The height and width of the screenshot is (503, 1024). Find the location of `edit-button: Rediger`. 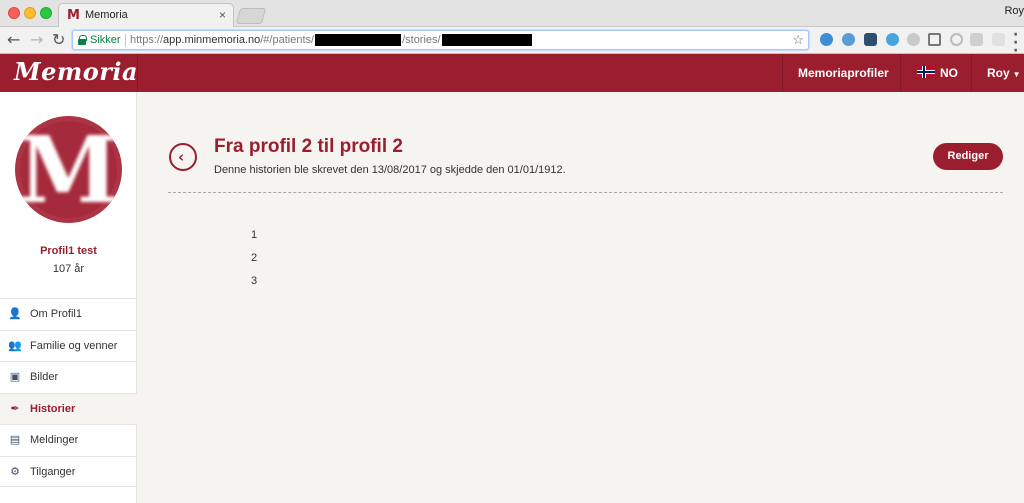

edit-button: Rediger is located at coordinates (968, 156).